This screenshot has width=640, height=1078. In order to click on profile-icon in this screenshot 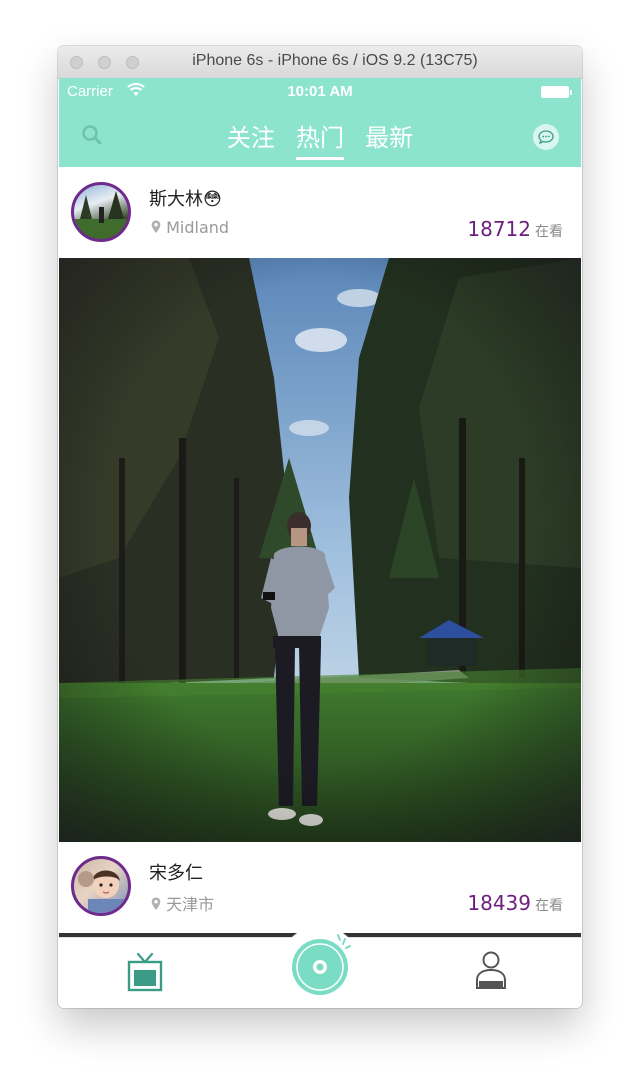, I will do `click(491, 973)`.